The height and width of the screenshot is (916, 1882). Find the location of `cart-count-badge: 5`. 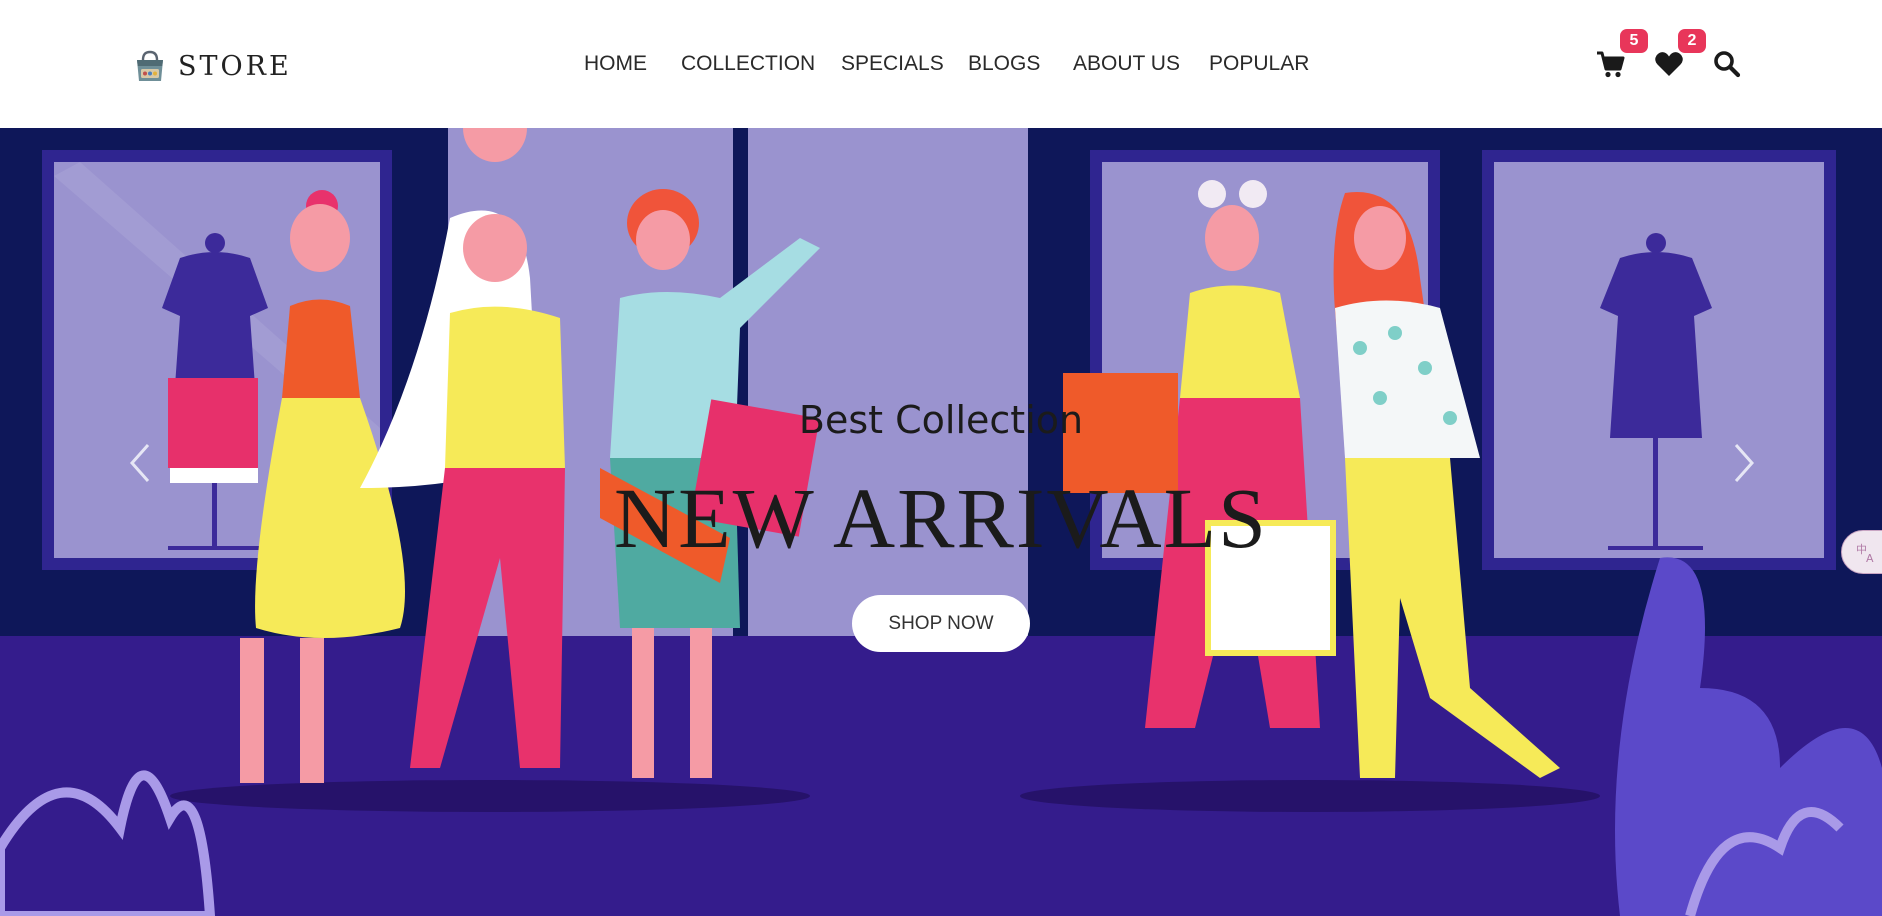

cart-count-badge: 5 is located at coordinates (1634, 41).